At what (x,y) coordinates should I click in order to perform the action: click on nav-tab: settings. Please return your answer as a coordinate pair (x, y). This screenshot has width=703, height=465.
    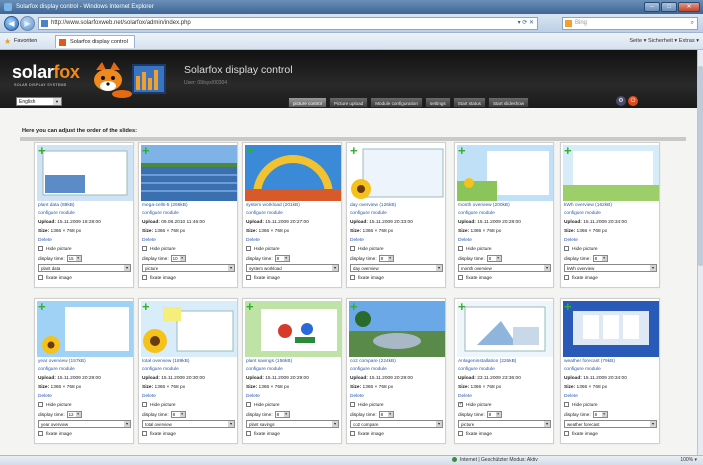
    Looking at the image, I should click on (437, 102).